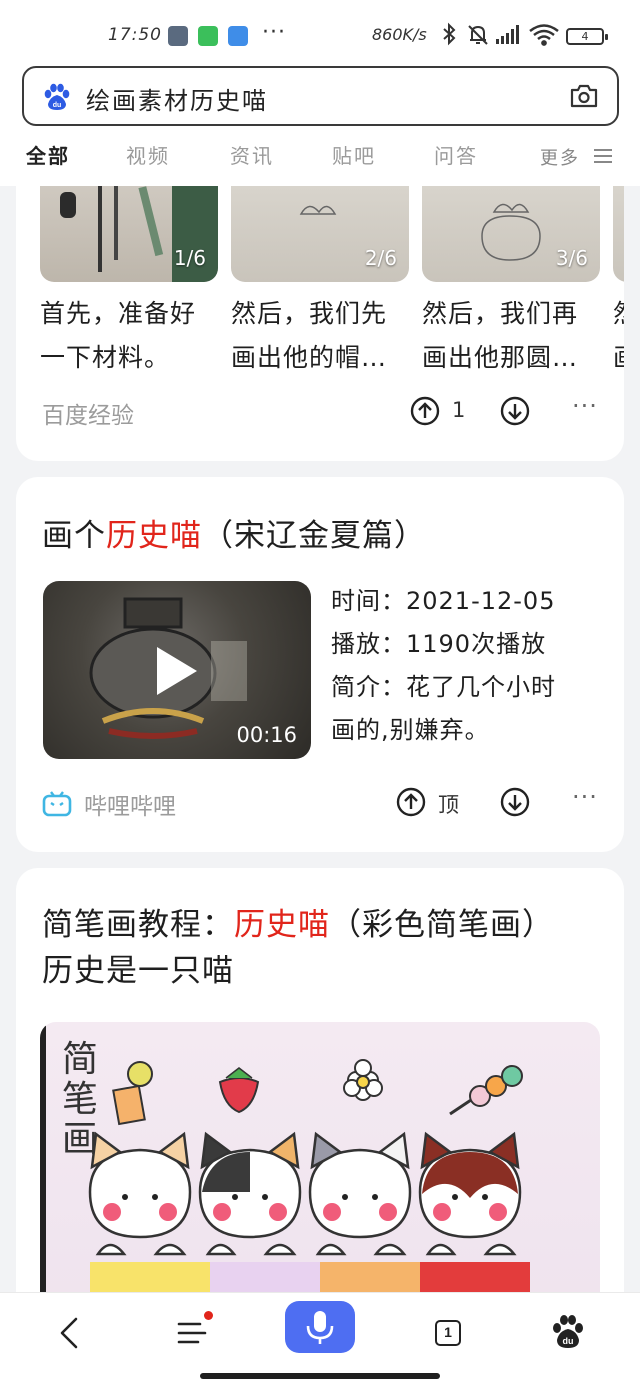 The width and height of the screenshot is (640, 1387). I want to click on title-text: 简笔画教程：, so click(138, 925).